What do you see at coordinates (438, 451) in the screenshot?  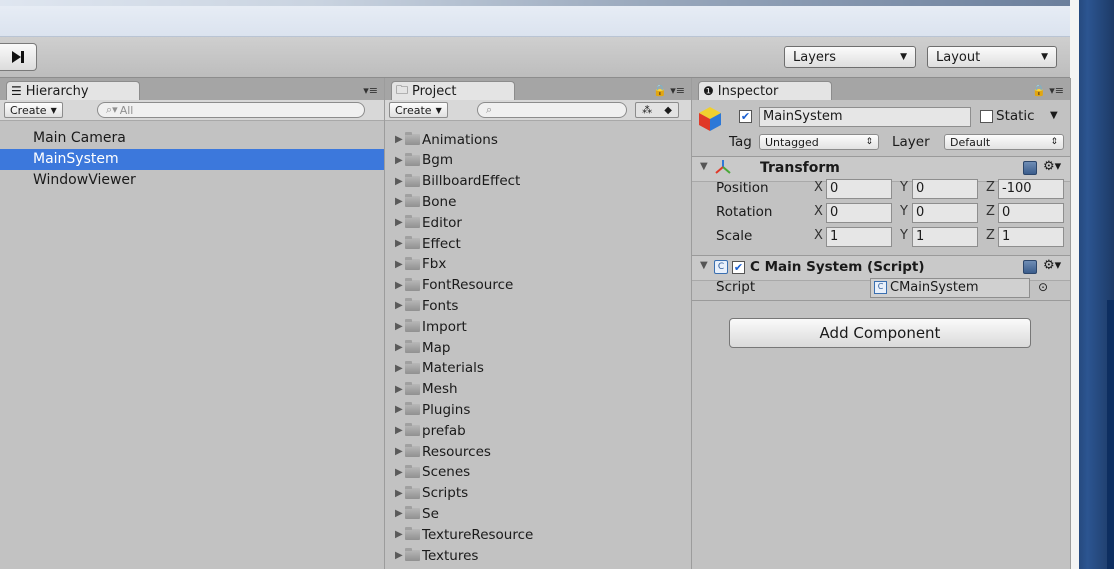 I see `project-folder-item: ▶ Resources` at bounding box center [438, 451].